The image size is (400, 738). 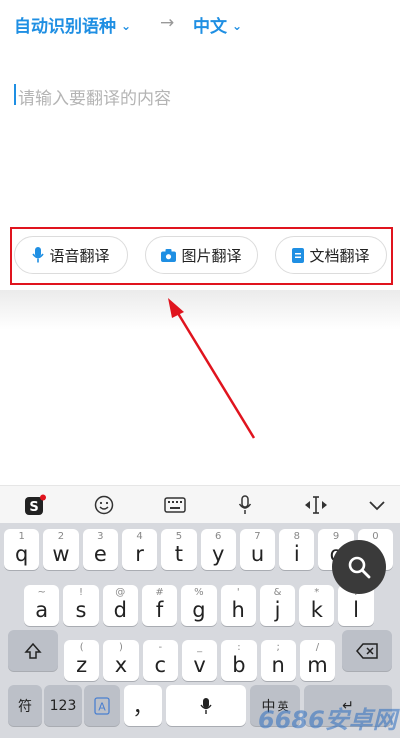 What do you see at coordinates (79, 255) in the screenshot?
I see `voice-translate-label: 语音翻译` at bounding box center [79, 255].